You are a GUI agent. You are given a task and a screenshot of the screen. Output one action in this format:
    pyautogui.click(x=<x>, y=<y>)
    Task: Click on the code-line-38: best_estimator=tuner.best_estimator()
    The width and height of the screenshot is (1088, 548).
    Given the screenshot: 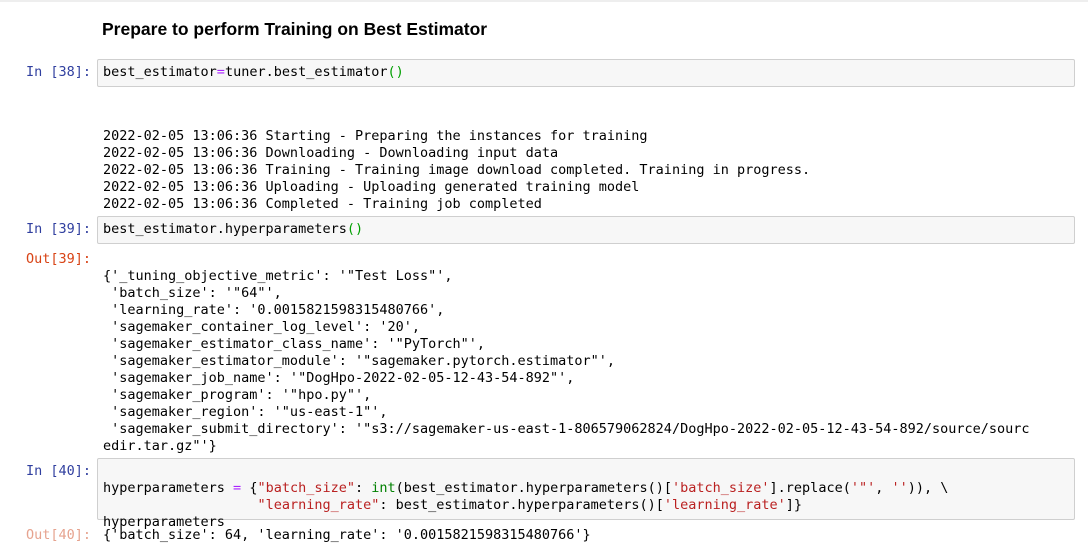 What is the action you would take?
    pyautogui.click(x=253, y=72)
    